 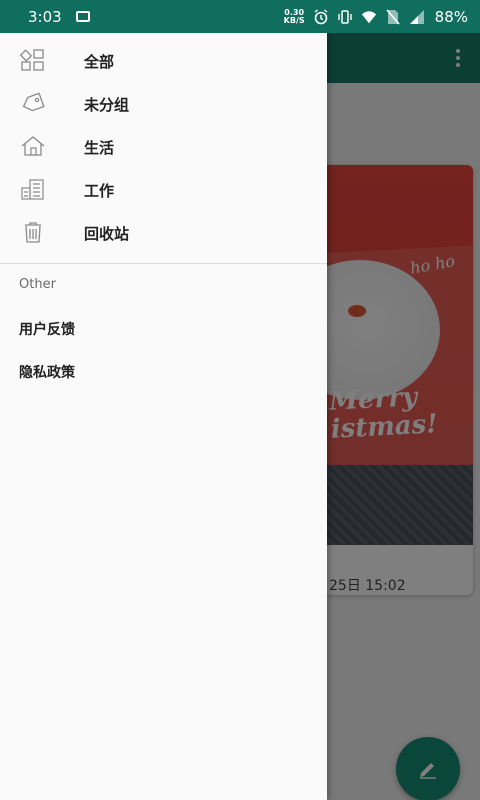 I want to click on status-right: 0.30 KB/S 88%, so click(x=376, y=17).